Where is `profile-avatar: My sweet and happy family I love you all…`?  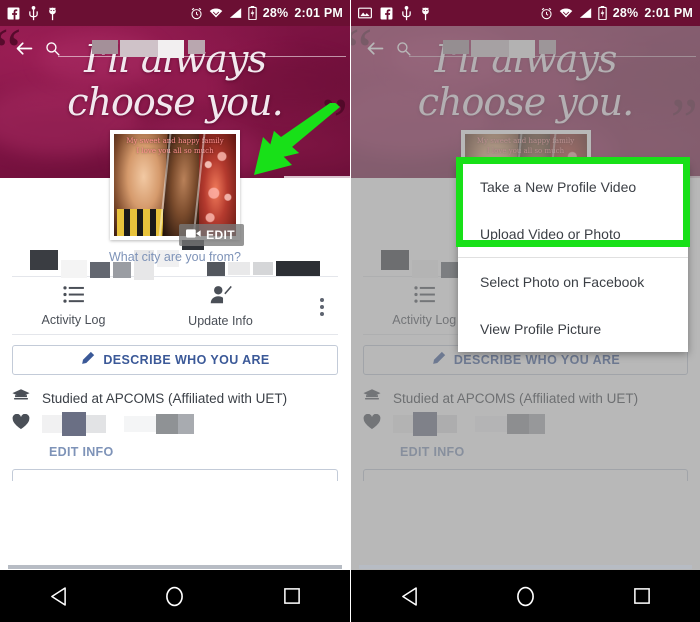
profile-avatar: My sweet and happy family I love you all… is located at coordinates (177, 188).